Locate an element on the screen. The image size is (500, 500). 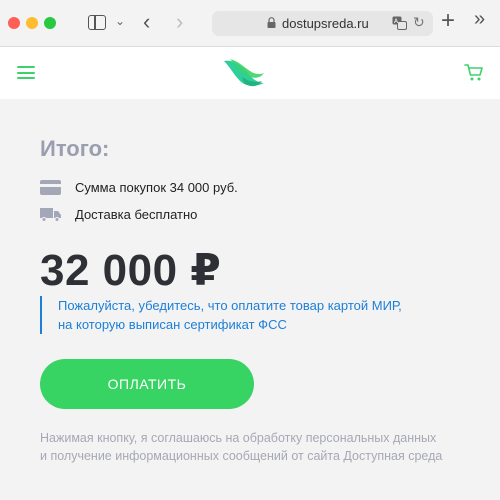
notice-line: на которую выписан сертификат ФСС is located at coordinates (172, 324).